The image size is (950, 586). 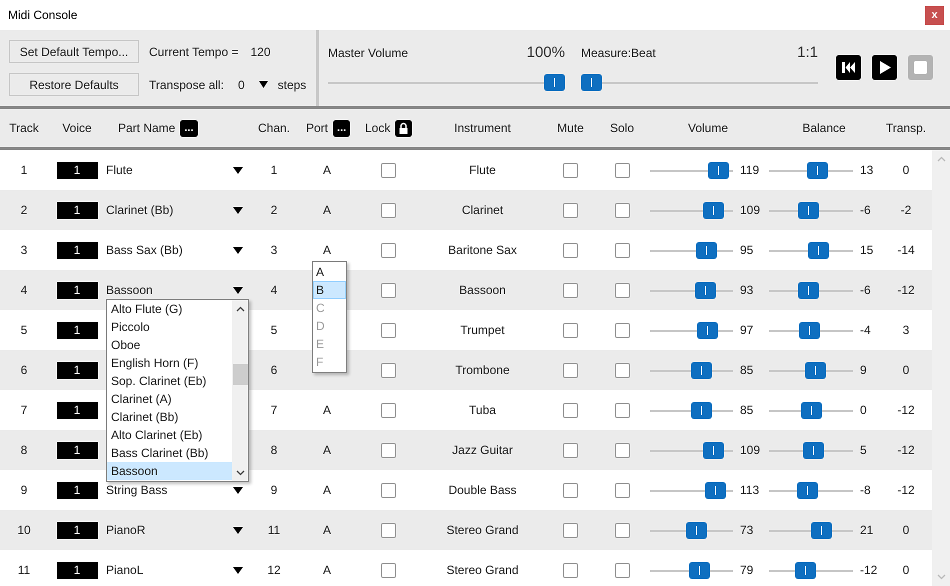 I want to click on list-option: Sop. Clarinet (Eb), so click(x=169, y=381).